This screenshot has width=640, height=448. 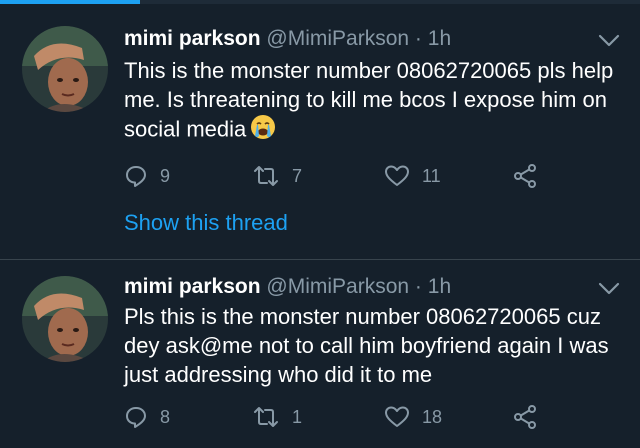 What do you see at coordinates (263, 130) in the screenshot?
I see `crying-face-emoji-icon` at bounding box center [263, 130].